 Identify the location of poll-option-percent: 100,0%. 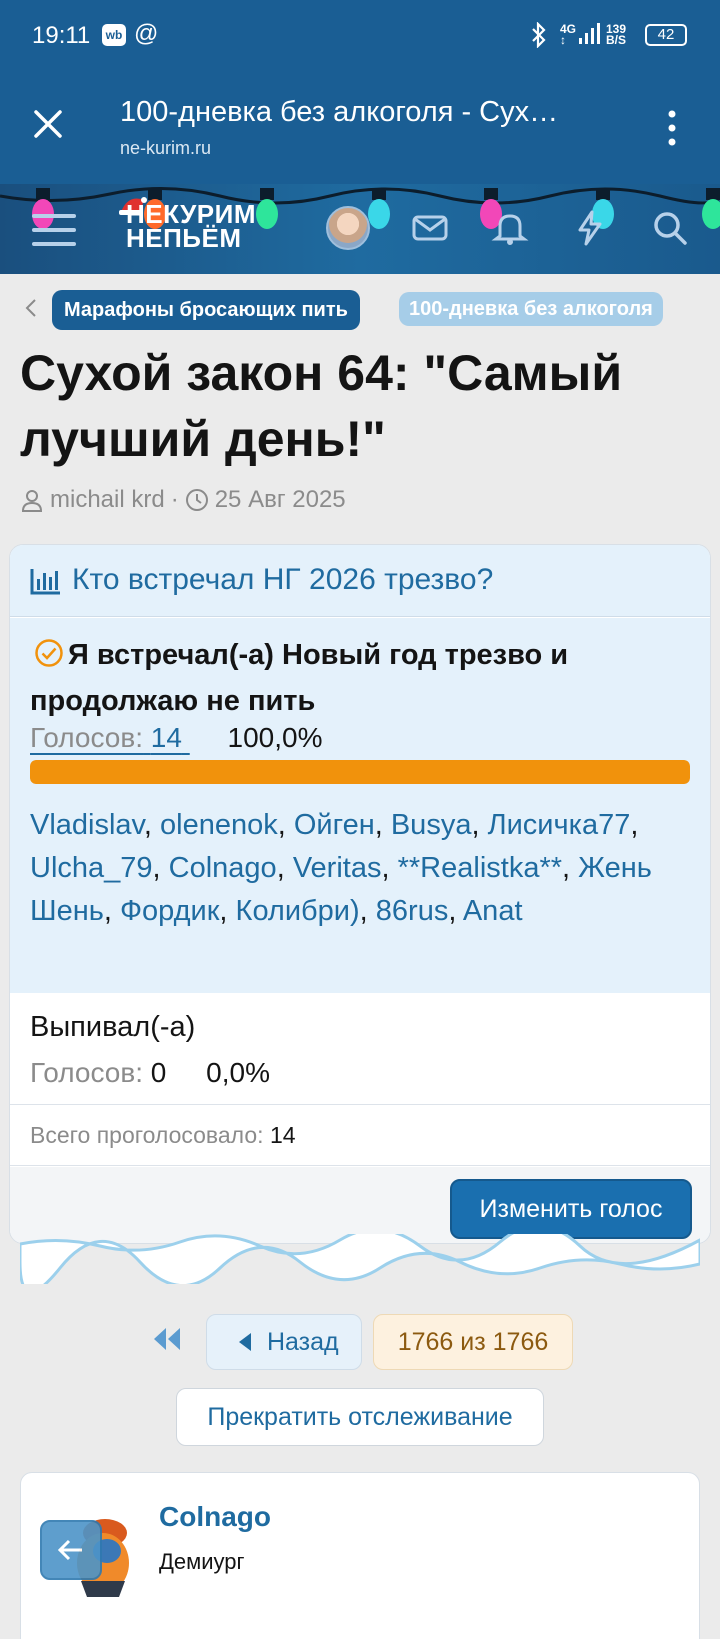
(275, 737).